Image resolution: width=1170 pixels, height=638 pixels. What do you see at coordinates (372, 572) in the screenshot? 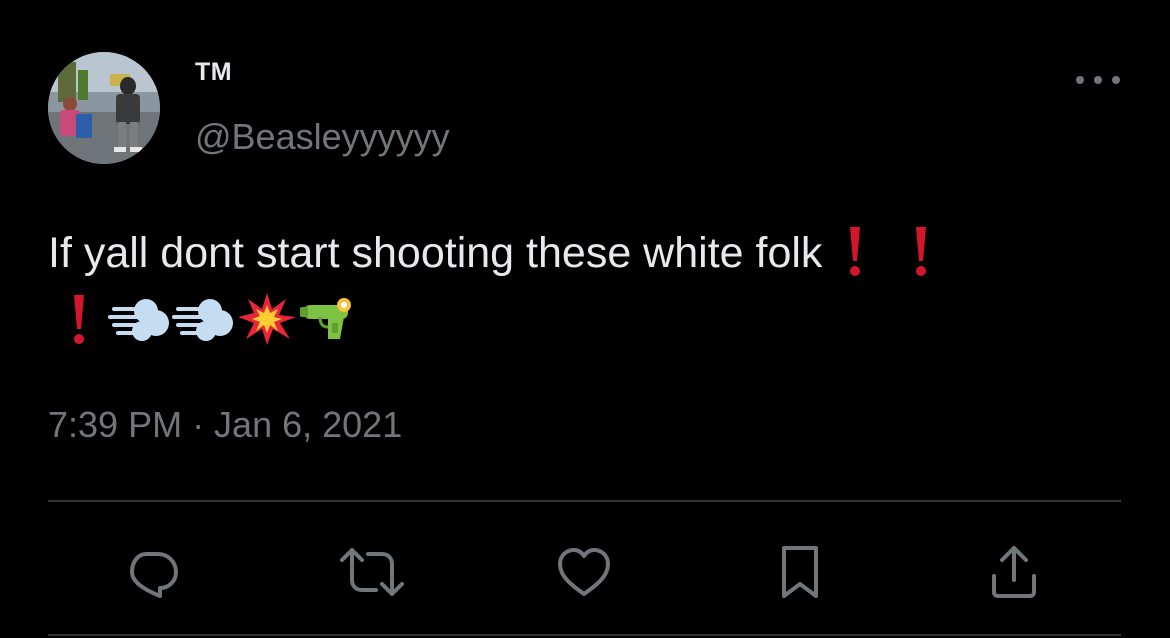
I see `retweet-icon` at bounding box center [372, 572].